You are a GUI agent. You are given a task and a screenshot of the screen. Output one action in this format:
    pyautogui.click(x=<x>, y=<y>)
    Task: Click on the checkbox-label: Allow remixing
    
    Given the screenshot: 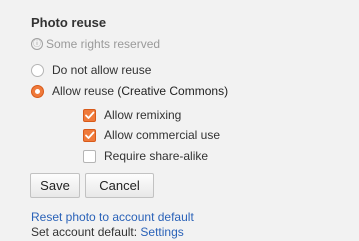 What is the action you would take?
    pyautogui.click(x=143, y=115)
    